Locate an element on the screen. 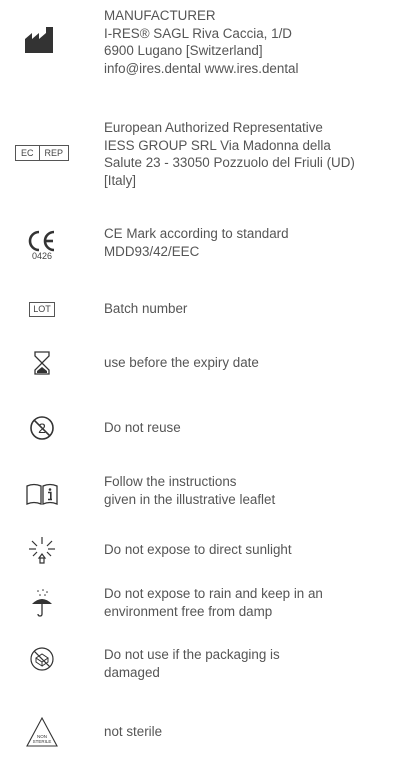 Image resolution: width=414 pixels, height=769 pixels. umbrella-icon is located at coordinates (42, 603).